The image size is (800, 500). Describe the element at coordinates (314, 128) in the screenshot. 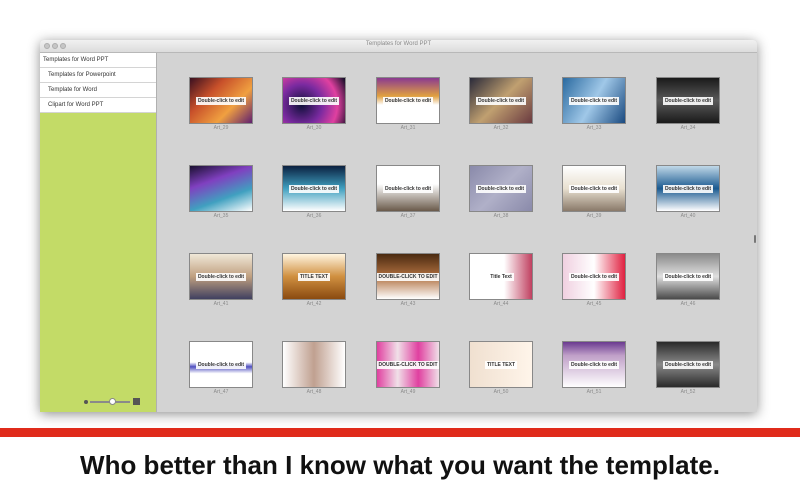

I see `template-label: Art_30` at that location.